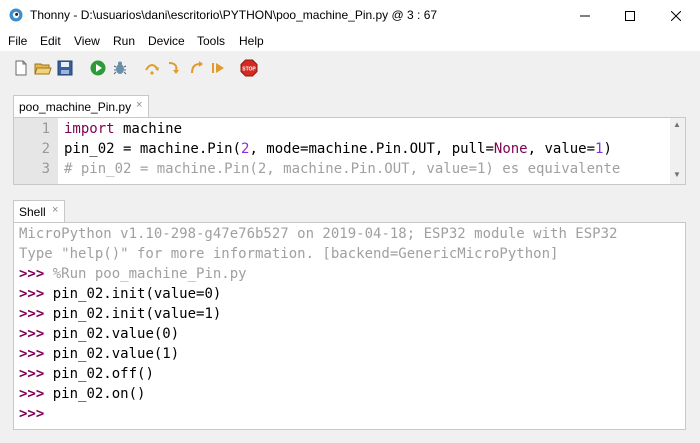  Describe the element at coordinates (196, 68) in the screenshot. I see `step-out-icon` at that location.